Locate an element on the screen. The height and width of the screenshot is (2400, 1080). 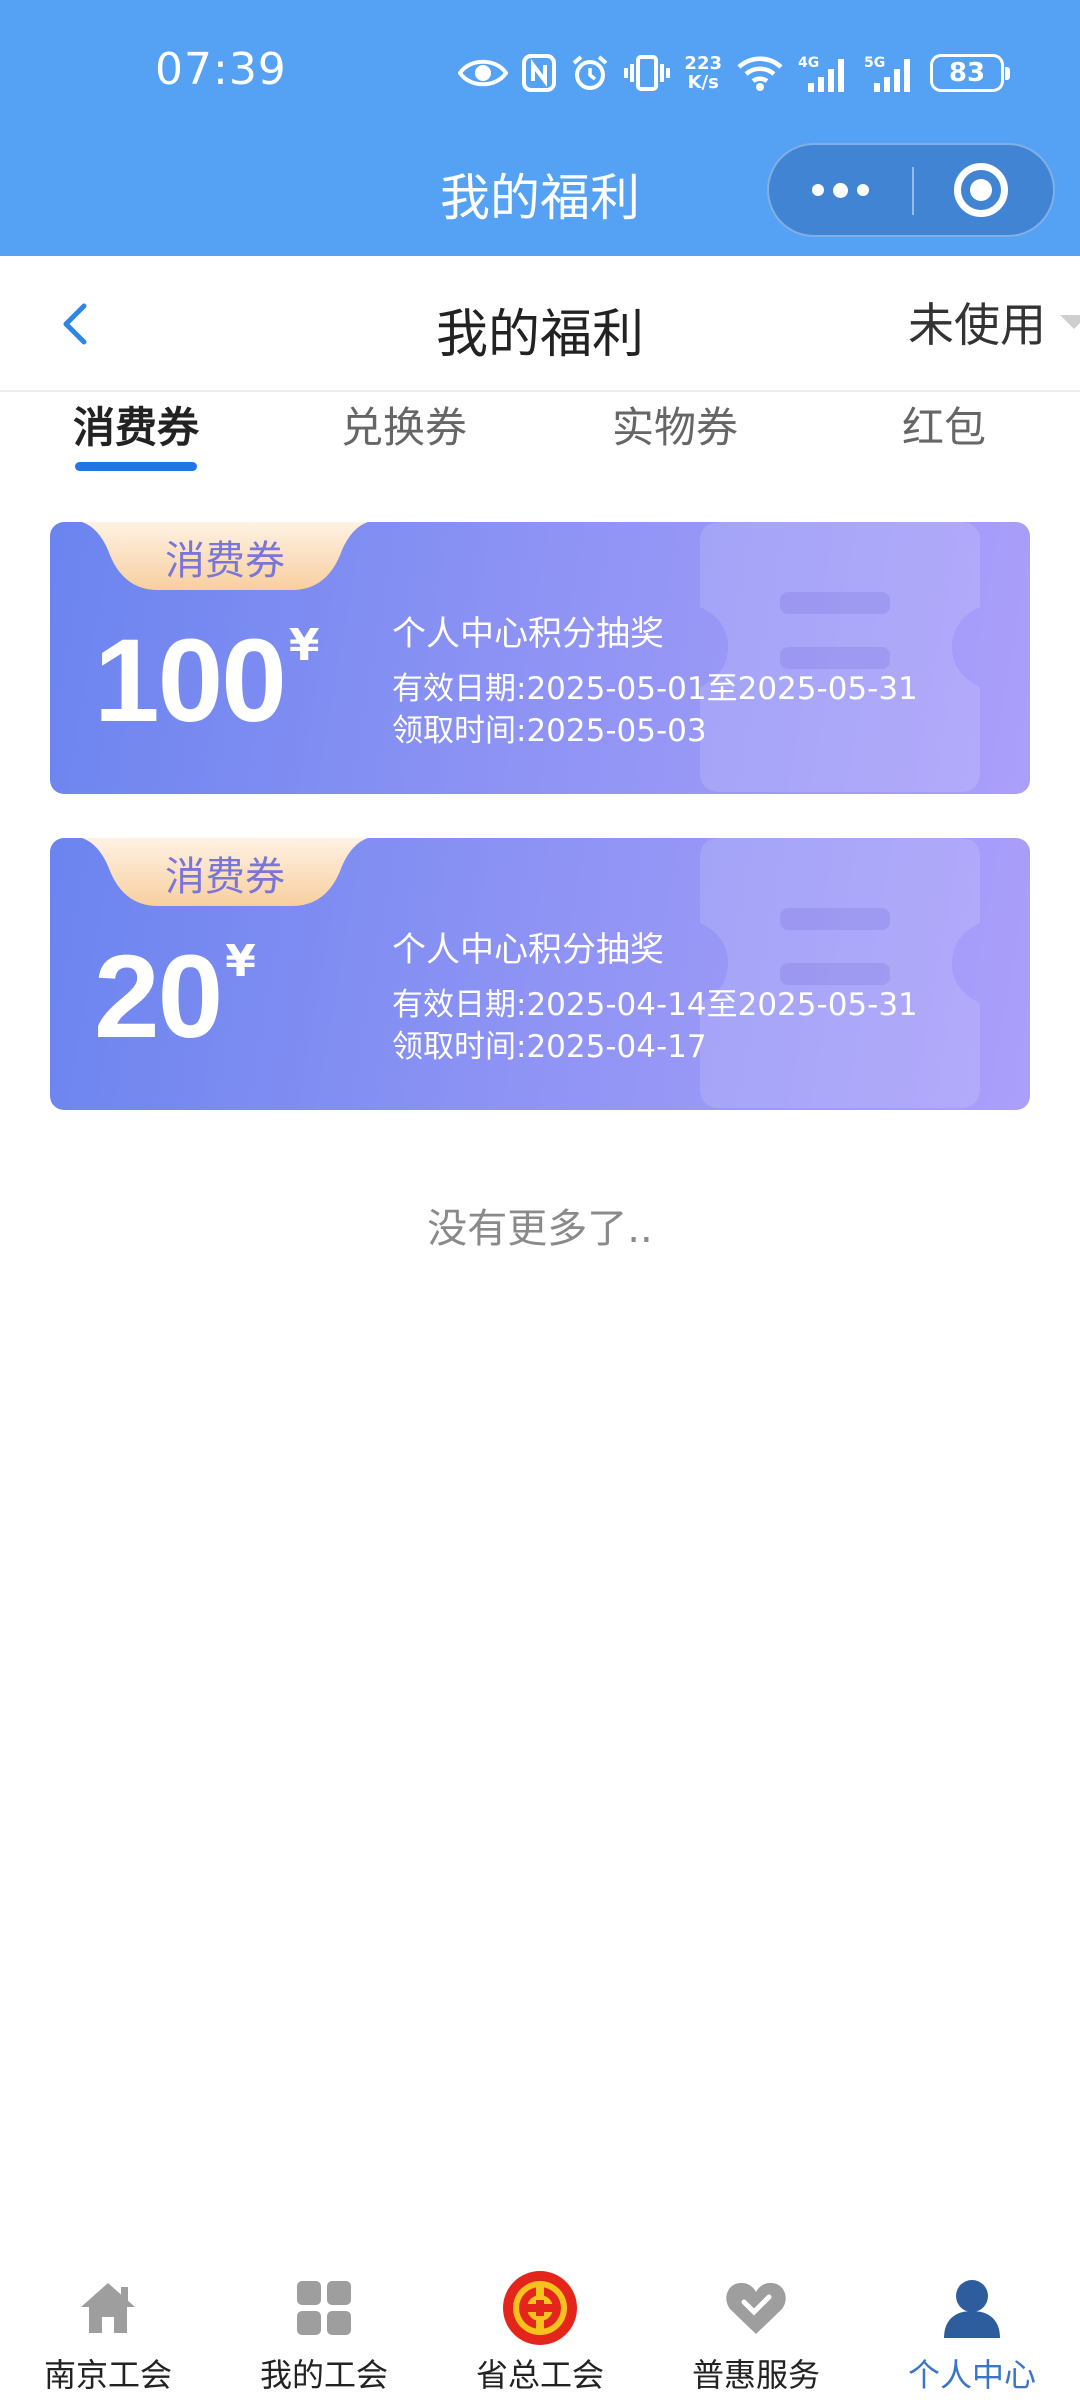
battery-icon: 83 is located at coordinates (970, 73).